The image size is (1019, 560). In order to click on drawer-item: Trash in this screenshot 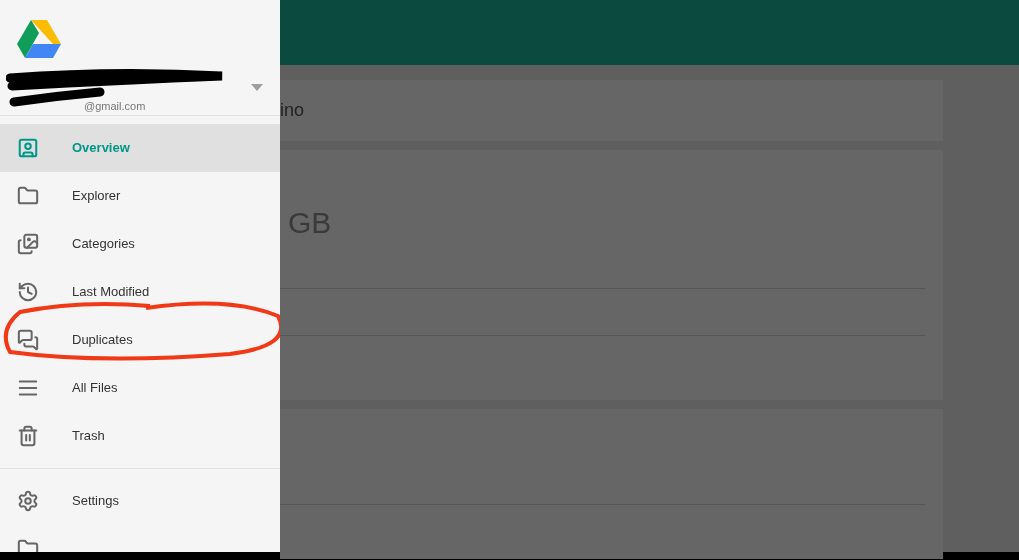, I will do `click(140, 435)`.